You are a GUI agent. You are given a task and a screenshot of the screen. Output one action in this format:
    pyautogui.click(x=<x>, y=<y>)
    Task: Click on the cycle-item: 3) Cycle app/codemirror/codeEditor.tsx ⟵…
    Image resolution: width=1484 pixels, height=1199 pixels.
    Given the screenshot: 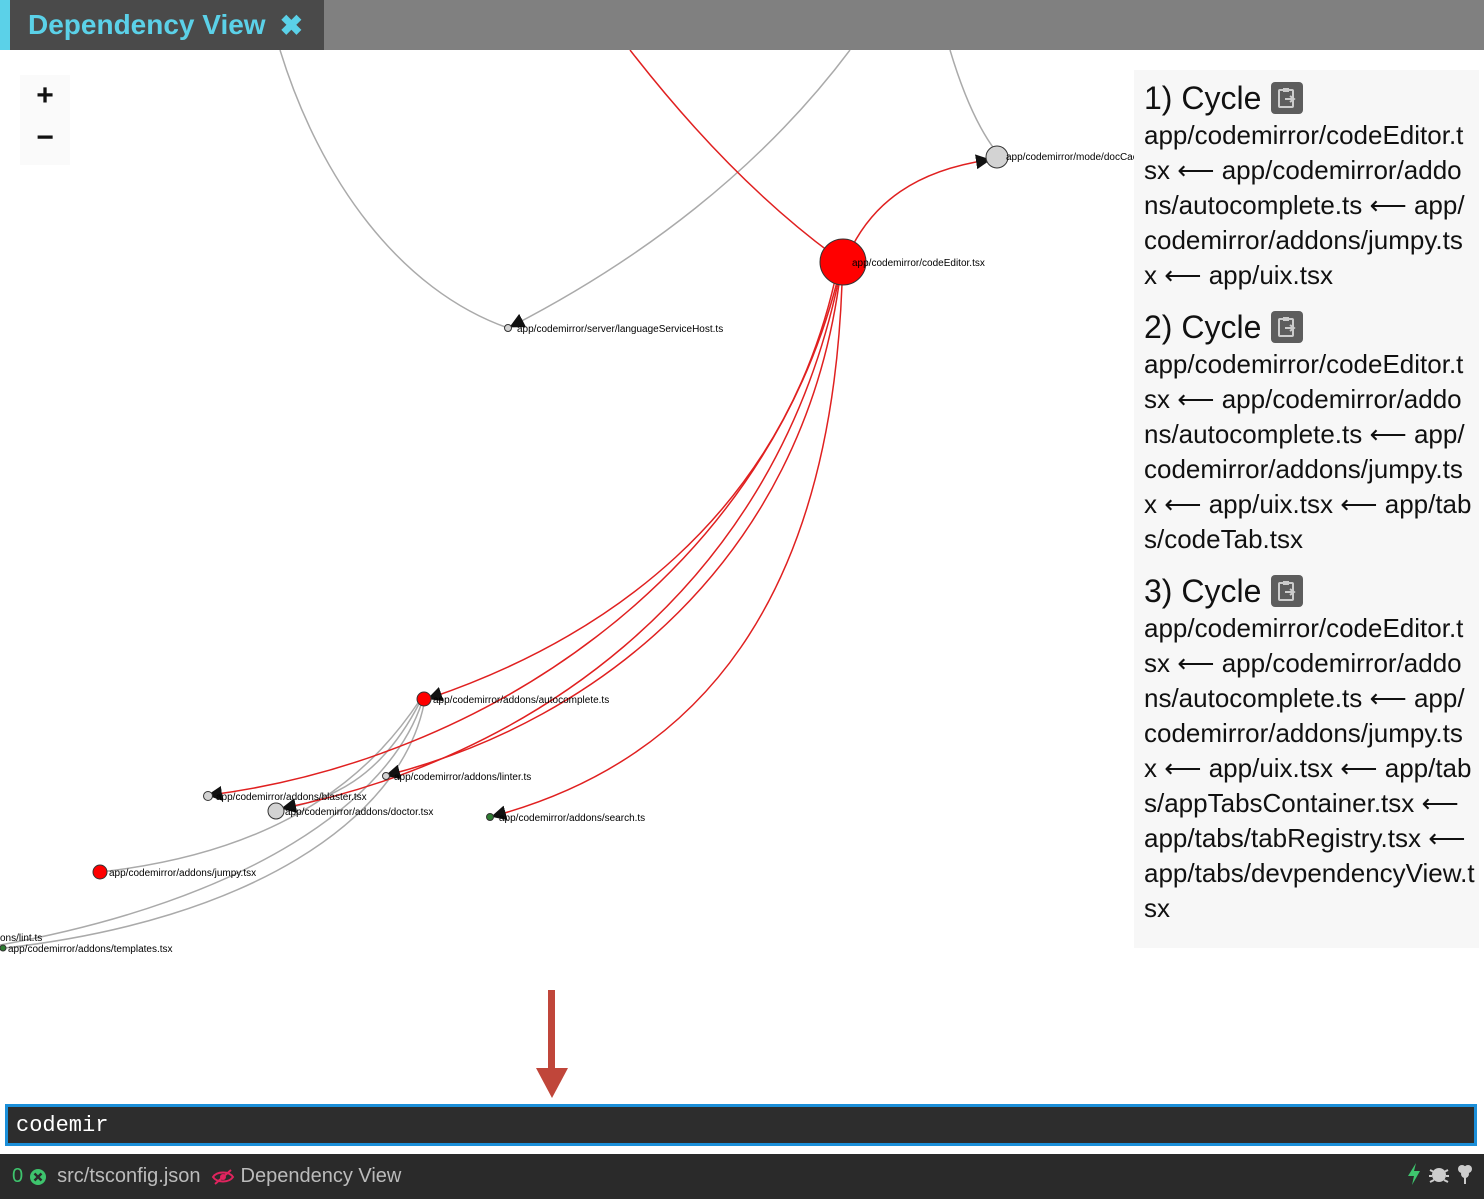 What is the action you would take?
    pyautogui.click(x=1309, y=748)
    